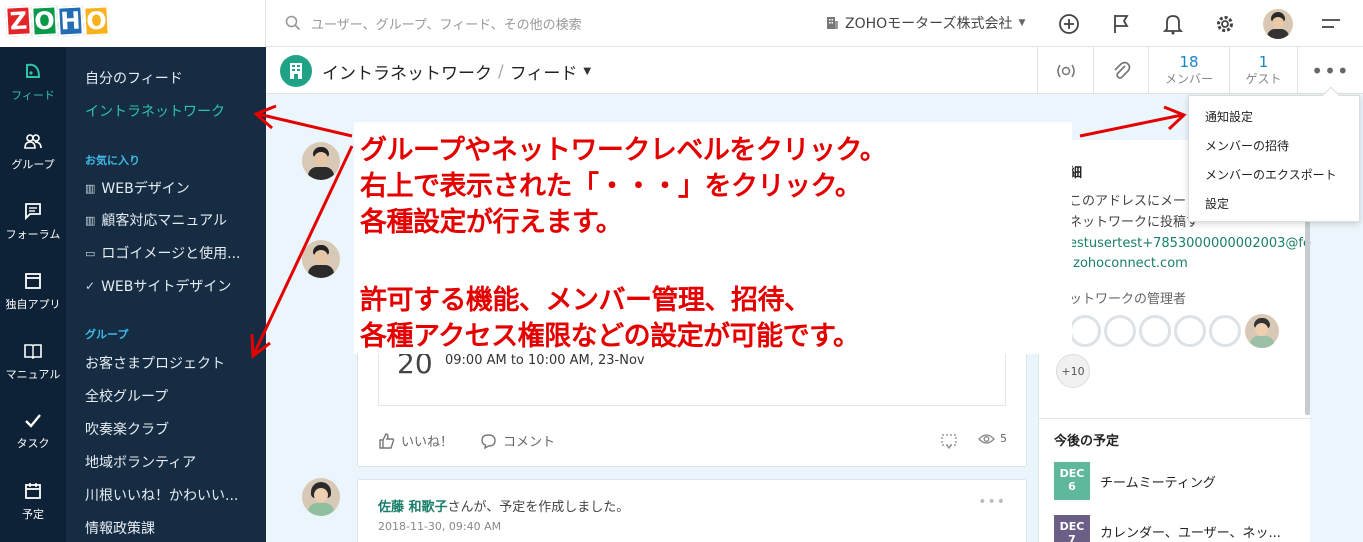 Image resolution: width=1363 pixels, height=542 pixels. Describe the element at coordinates (1131, 125) in the screenshot. I see `arrow-to-menu` at that location.